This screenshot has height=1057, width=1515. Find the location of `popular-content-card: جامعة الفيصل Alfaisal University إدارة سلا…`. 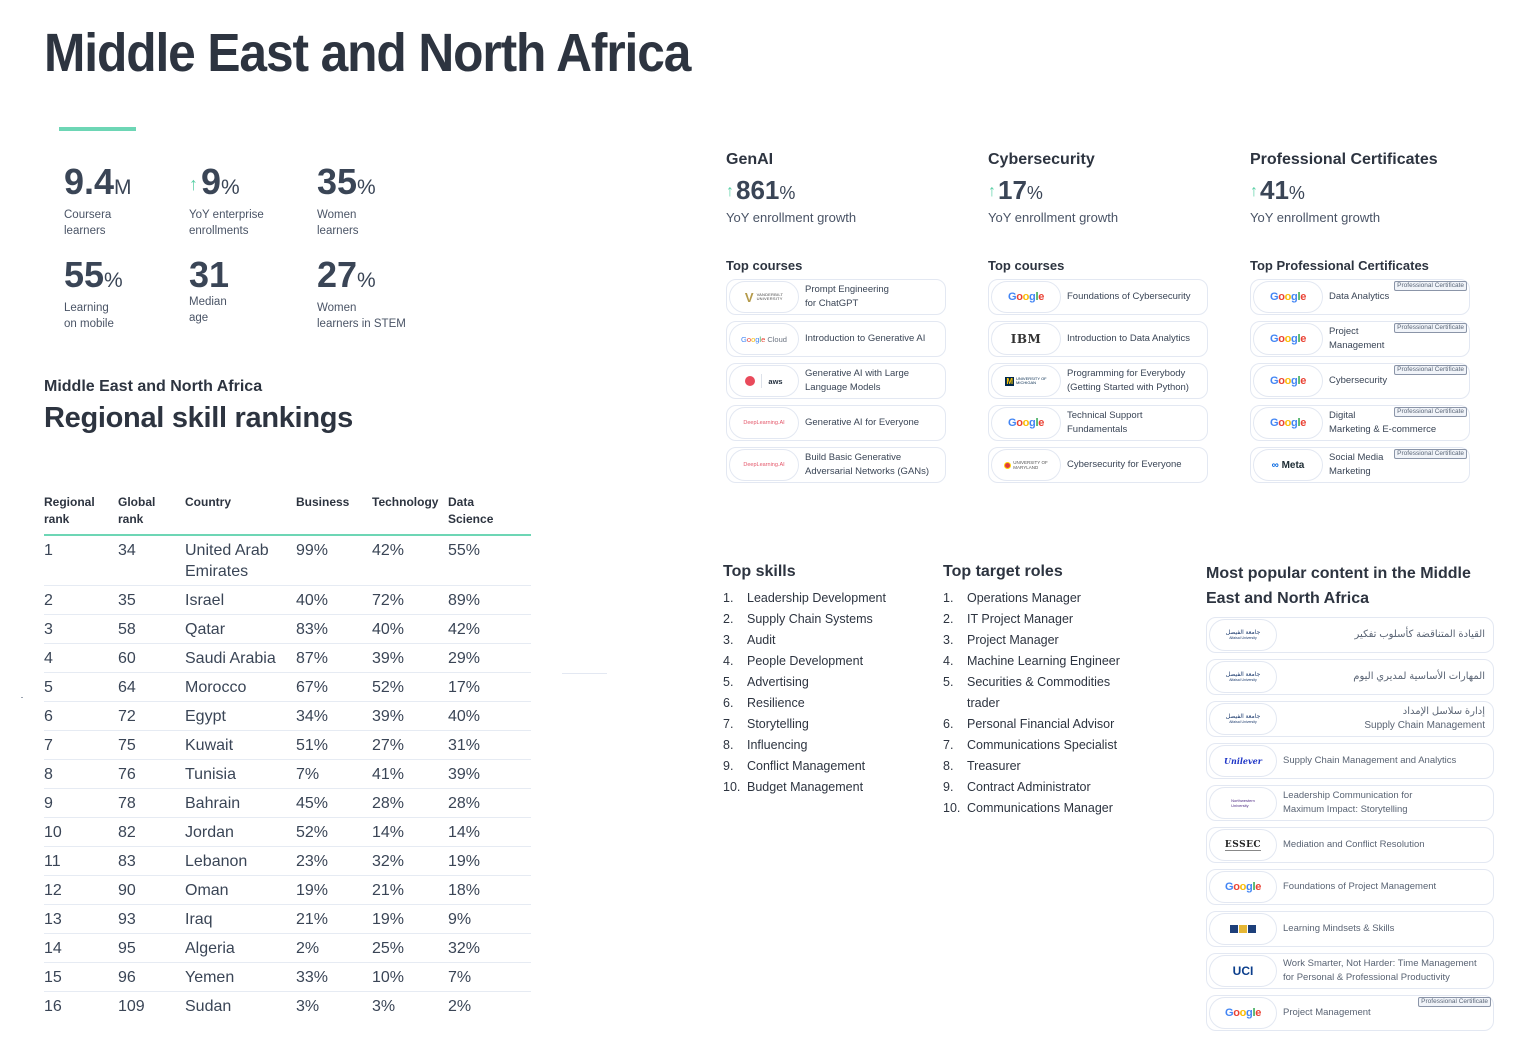

popular-content-card: جامعة الفيصل Alfaisal University إدارة سلا… is located at coordinates (1350, 719).